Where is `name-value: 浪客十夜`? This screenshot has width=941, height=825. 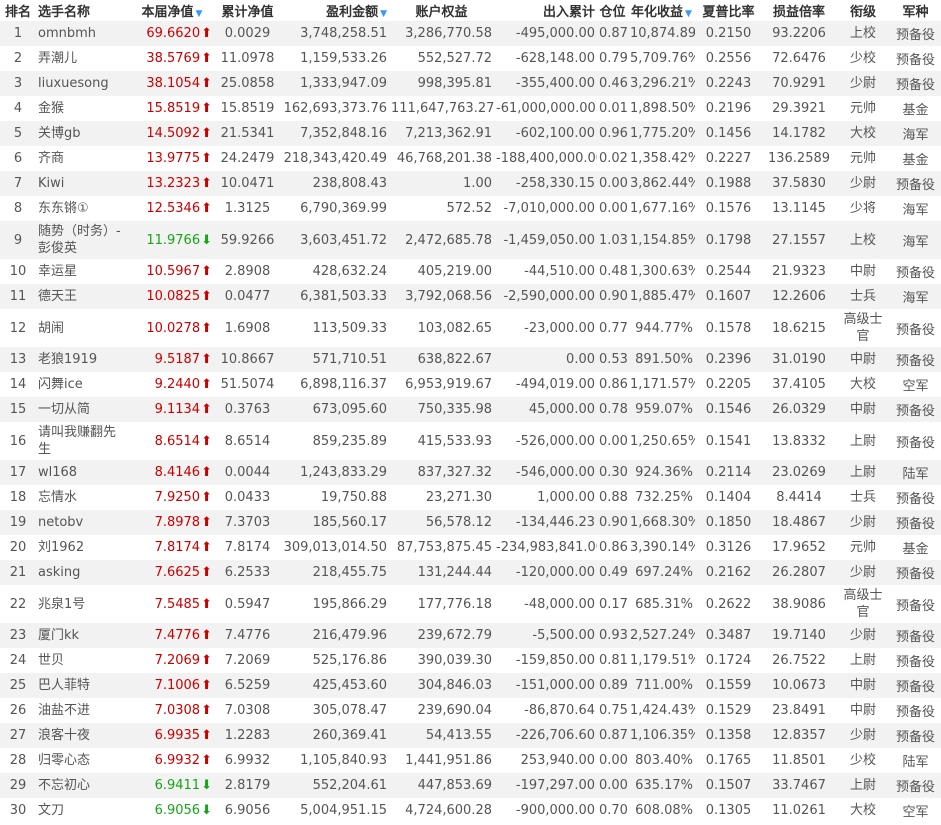 name-value: 浪客十夜 is located at coordinates (64, 735).